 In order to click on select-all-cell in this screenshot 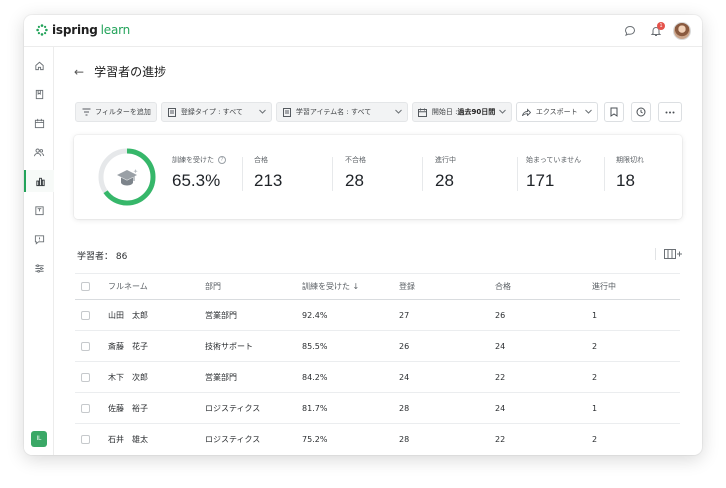, I will do `click(85, 286)`.